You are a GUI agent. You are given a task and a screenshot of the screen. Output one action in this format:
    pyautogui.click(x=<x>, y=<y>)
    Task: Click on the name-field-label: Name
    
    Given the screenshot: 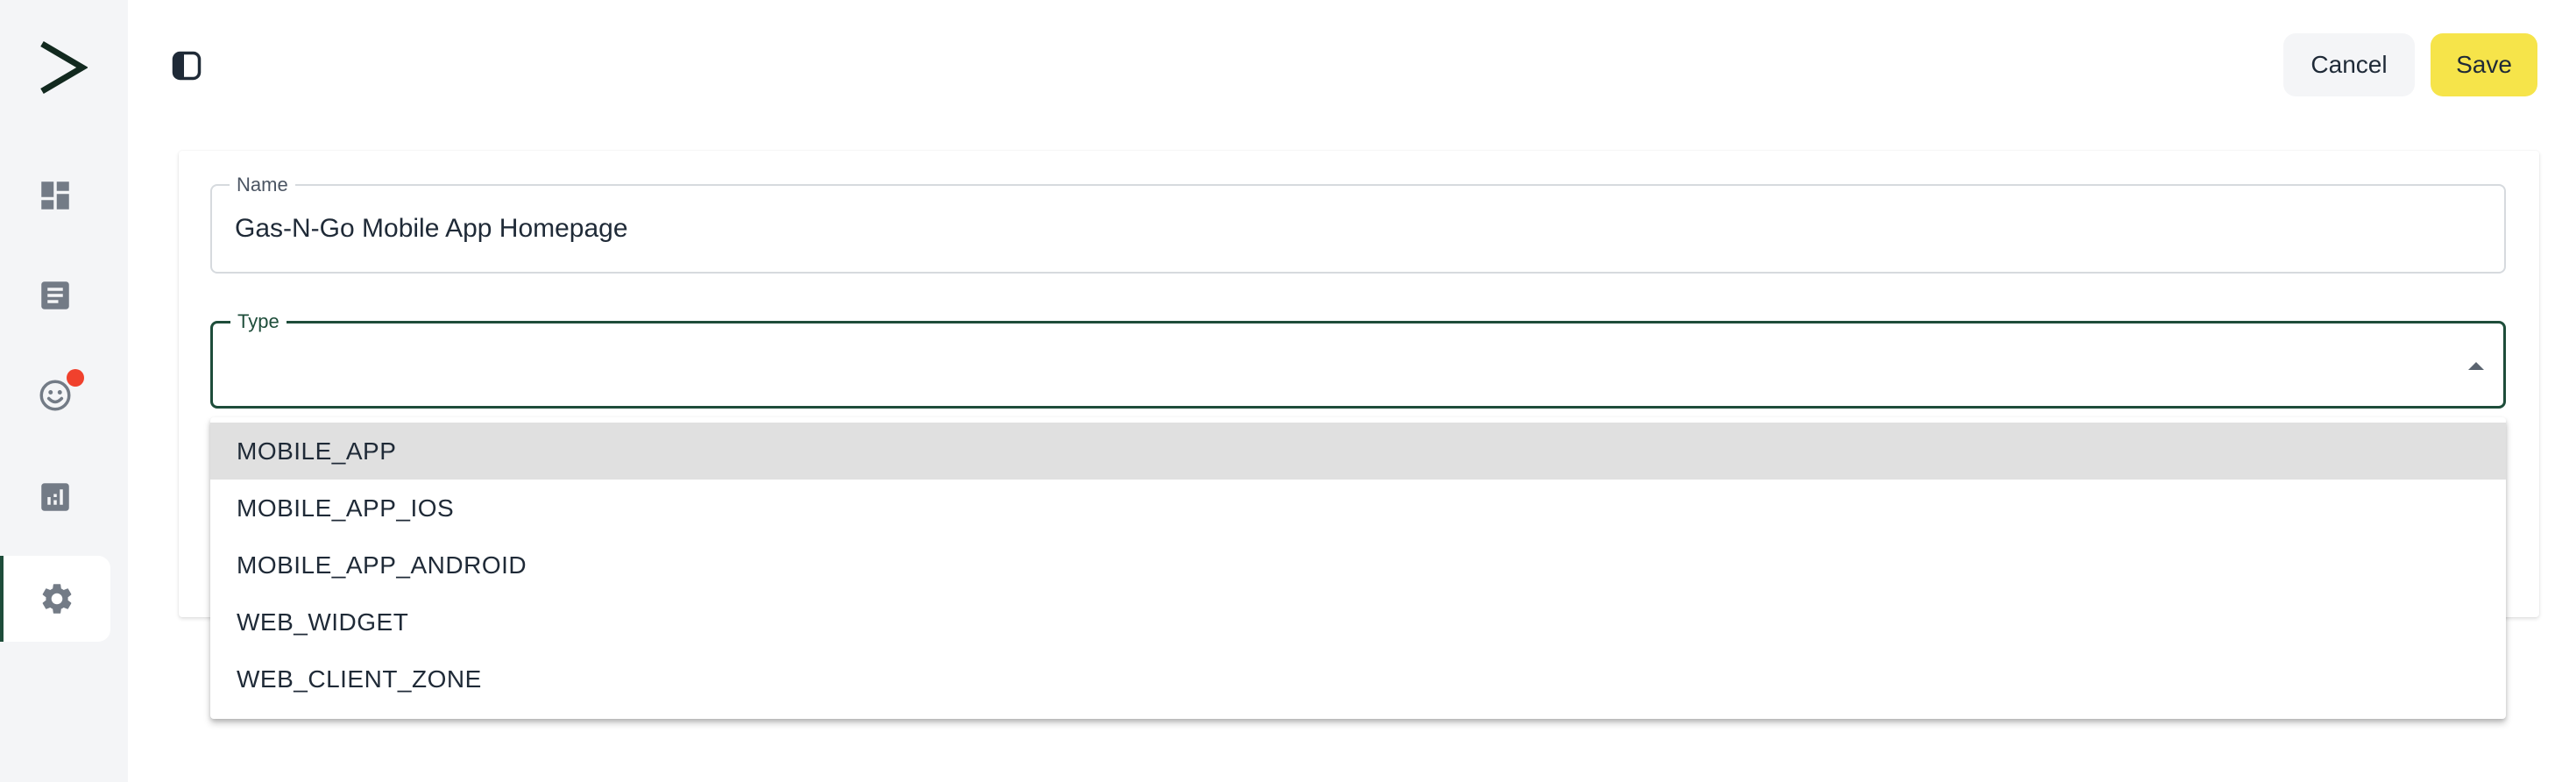 What is the action you would take?
    pyautogui.click(x=262, y=185)
    